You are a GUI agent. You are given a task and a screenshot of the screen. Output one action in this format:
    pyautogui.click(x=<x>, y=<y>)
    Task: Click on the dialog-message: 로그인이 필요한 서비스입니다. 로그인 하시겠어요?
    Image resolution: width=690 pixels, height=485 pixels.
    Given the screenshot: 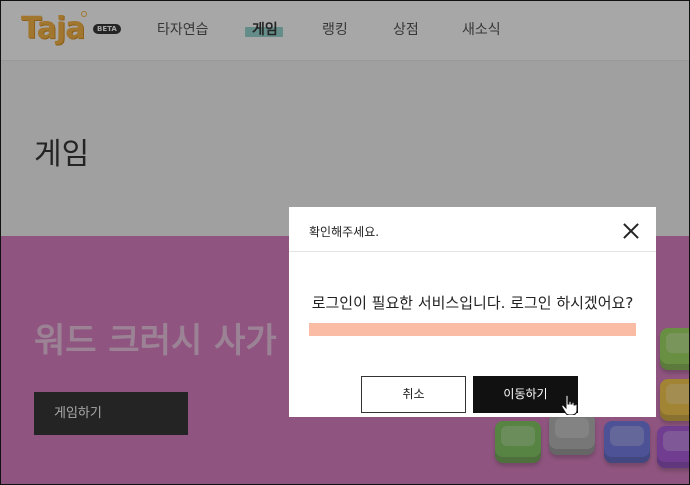 What is the action you would take?
    pyautogui.click(x=472, y=303)
    